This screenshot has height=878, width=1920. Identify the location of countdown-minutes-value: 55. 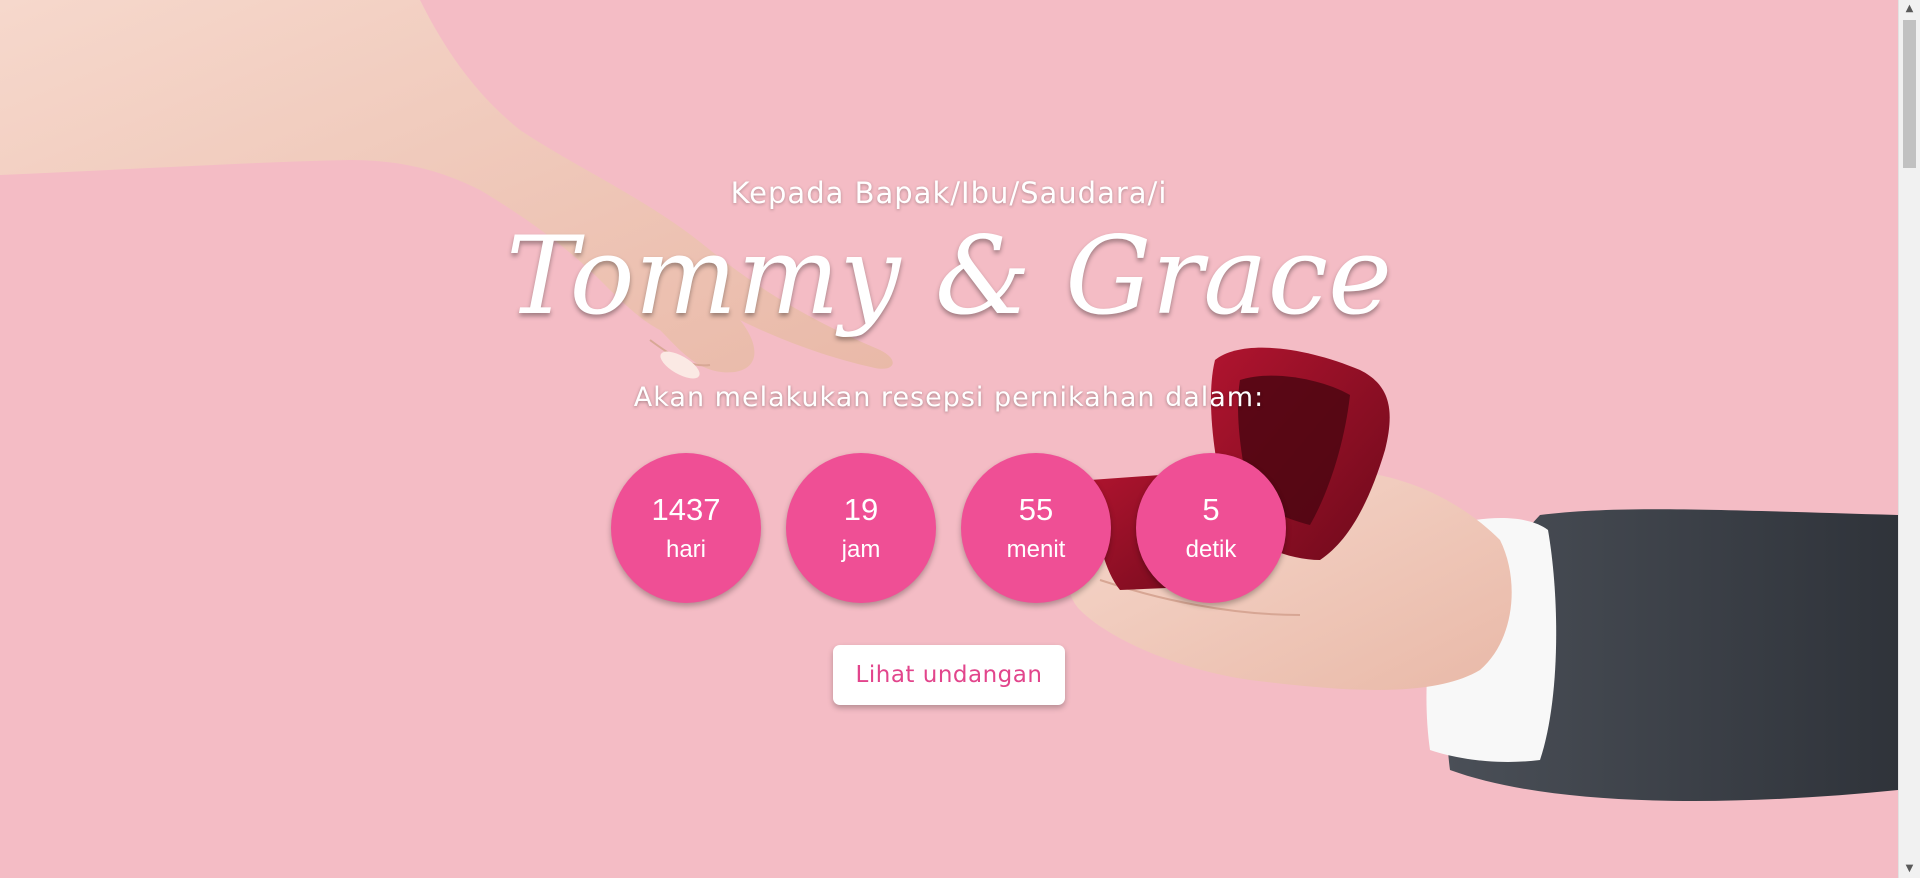
(1036, 509).